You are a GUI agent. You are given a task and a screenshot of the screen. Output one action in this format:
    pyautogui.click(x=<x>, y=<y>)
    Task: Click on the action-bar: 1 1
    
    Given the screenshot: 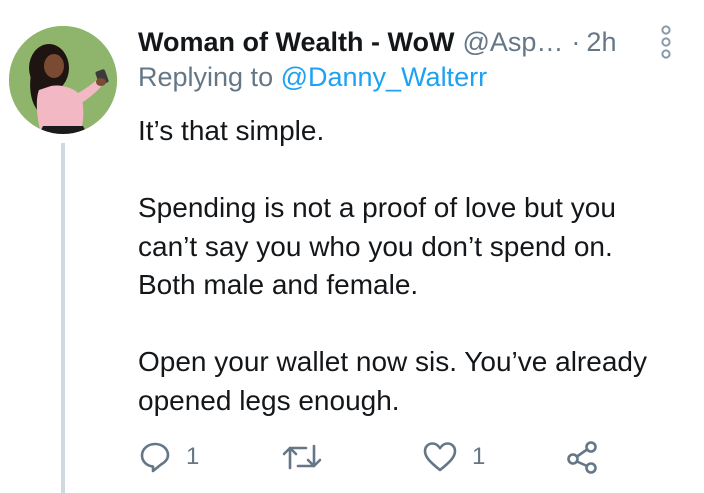 What is the action you would take?
    pyautogui.click(x=352, y=457)
    